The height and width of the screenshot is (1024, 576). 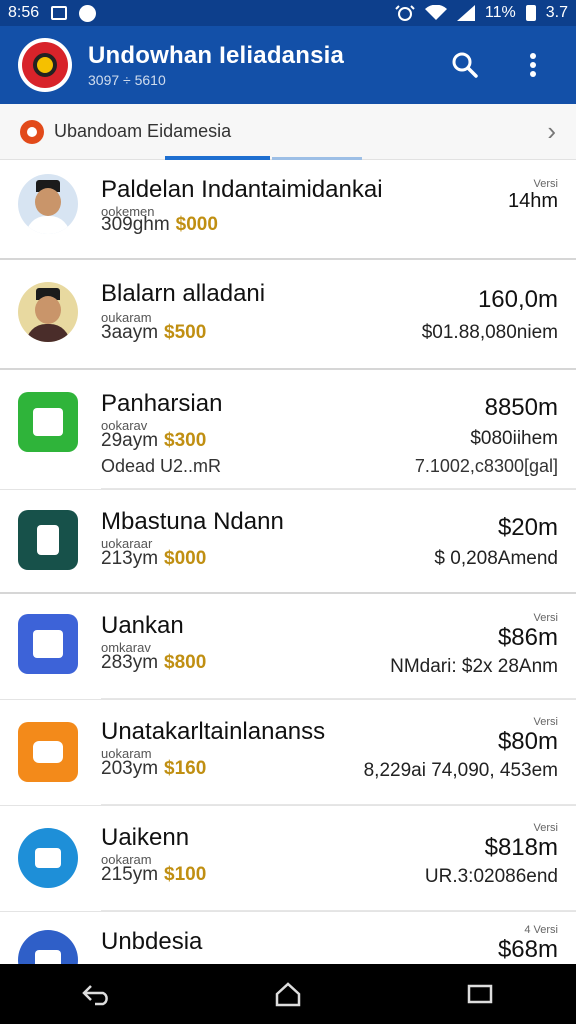 What do you see at coordinates (288, 132) in the screenshot?
I see `breadcrumb: Ubandoam Eidamesia ›` at bounding box center [288, 132].